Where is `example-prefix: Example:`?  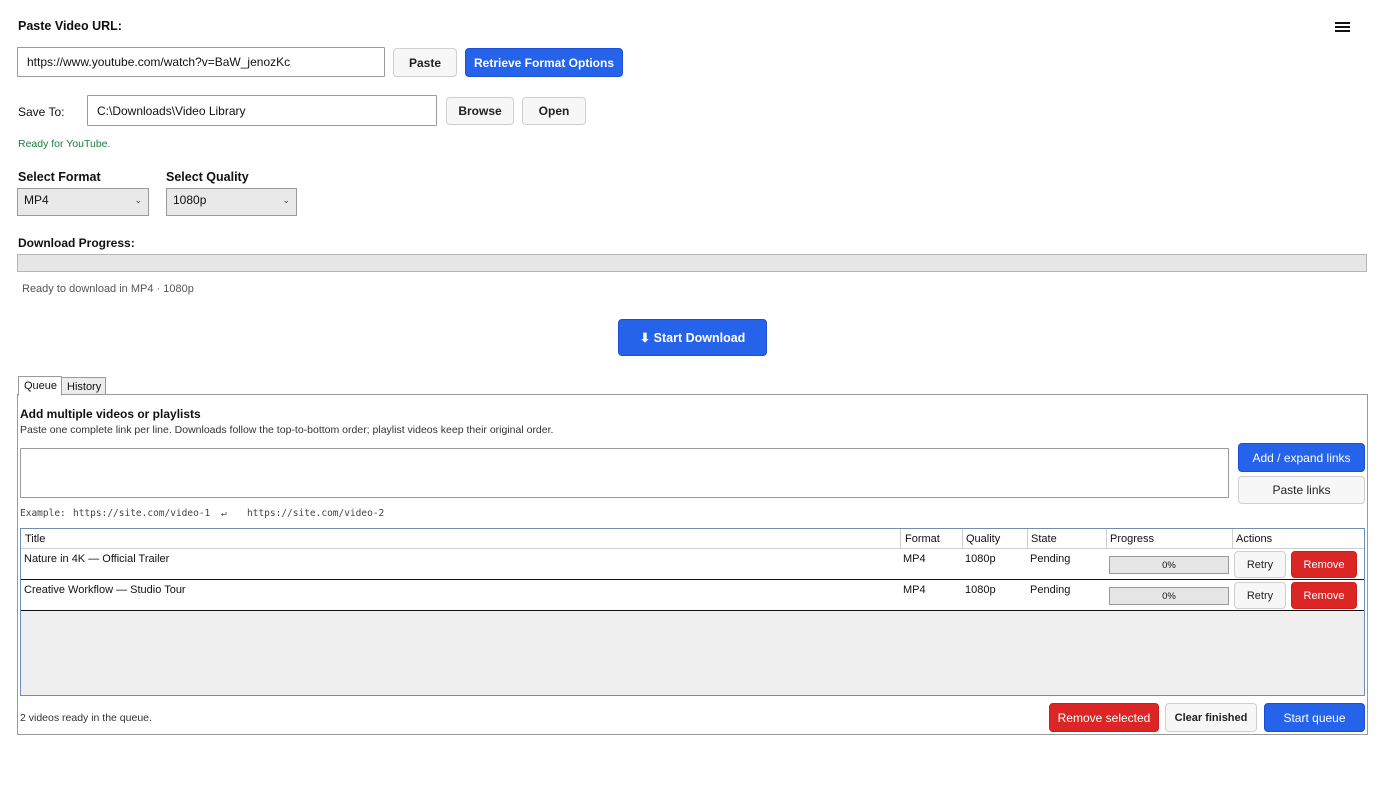
example-prefix: Example: is located at coordinates (43, 513).